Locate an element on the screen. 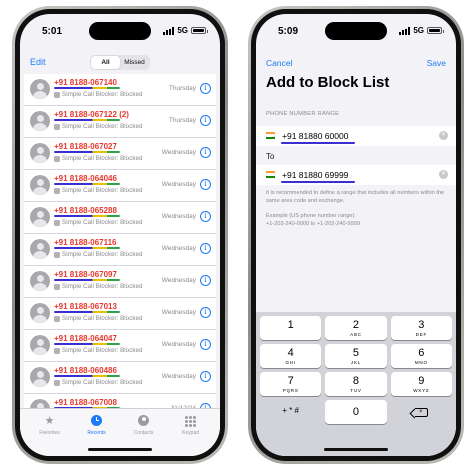 This screenshot has width=474, height=470. call-number: +91 8188-067122 (2) is located at coordinates (91, 114).